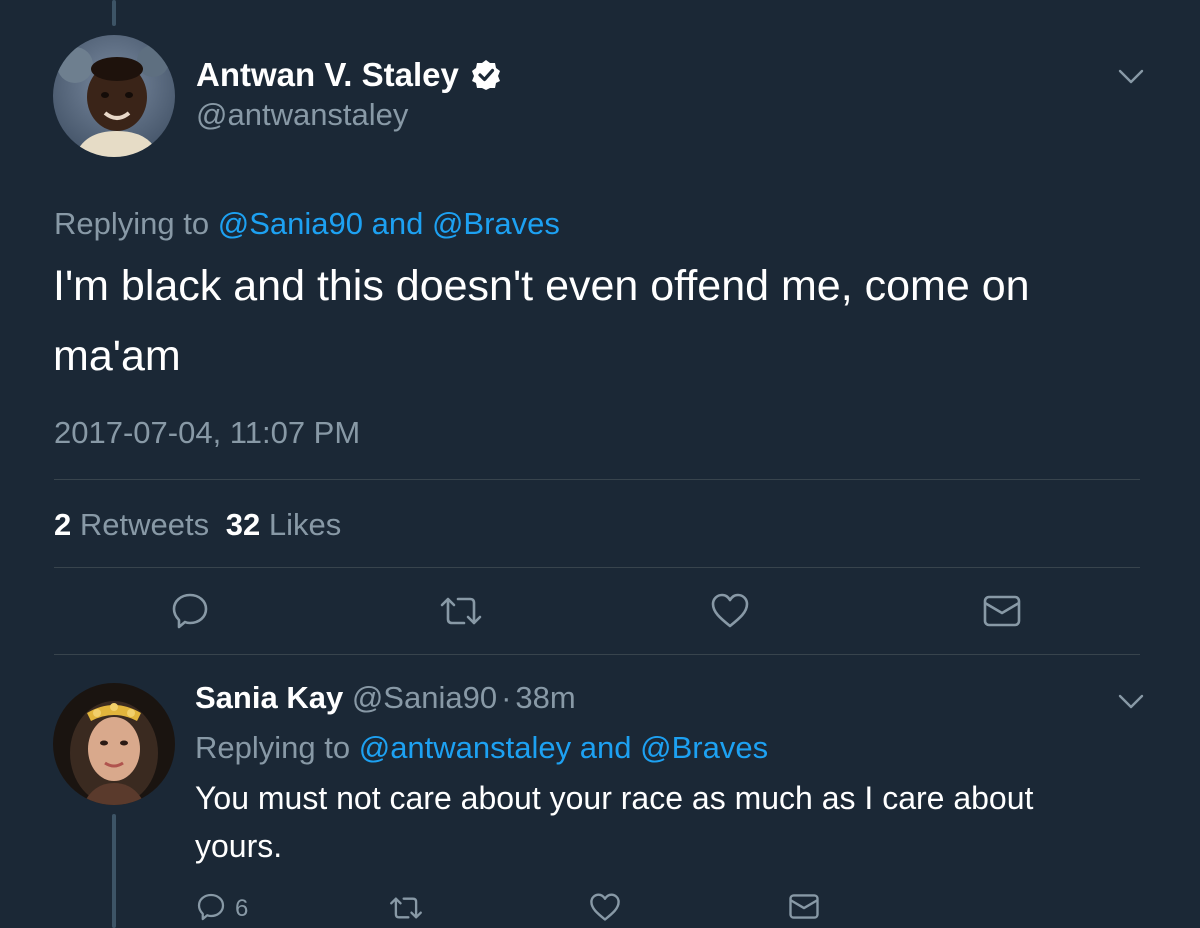  I want to click on like-count: 32, so click(243, 524).